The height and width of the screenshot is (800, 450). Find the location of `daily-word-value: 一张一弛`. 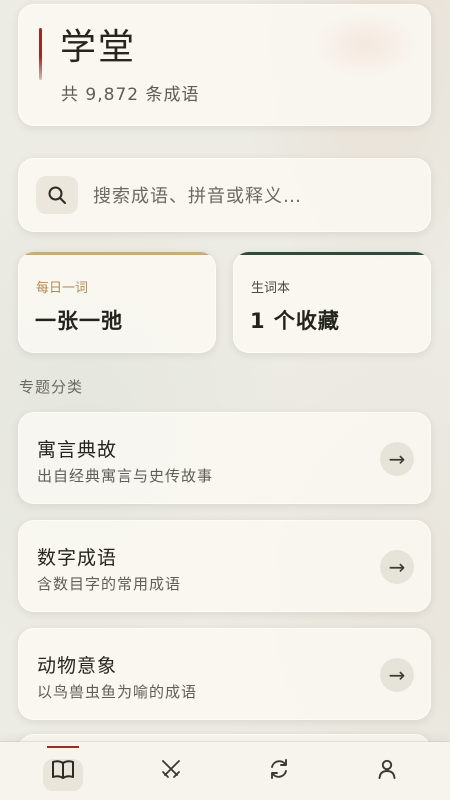

daily-word-value: 一张一弛 is located at coordinates (79, 321).